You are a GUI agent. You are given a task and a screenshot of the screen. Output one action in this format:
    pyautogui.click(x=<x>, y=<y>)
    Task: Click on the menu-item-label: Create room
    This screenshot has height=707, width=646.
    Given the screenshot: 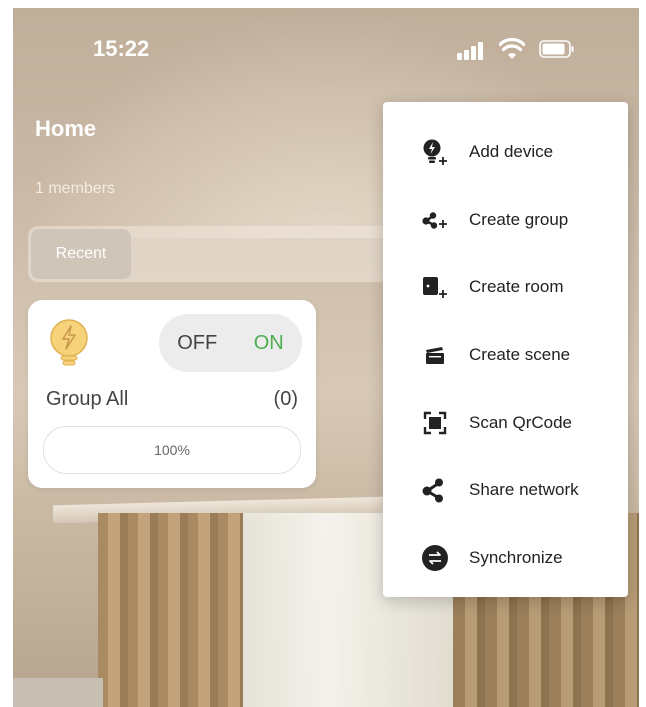 What is the action you would take?
    pyautogui.click(x=516, y=286)
    